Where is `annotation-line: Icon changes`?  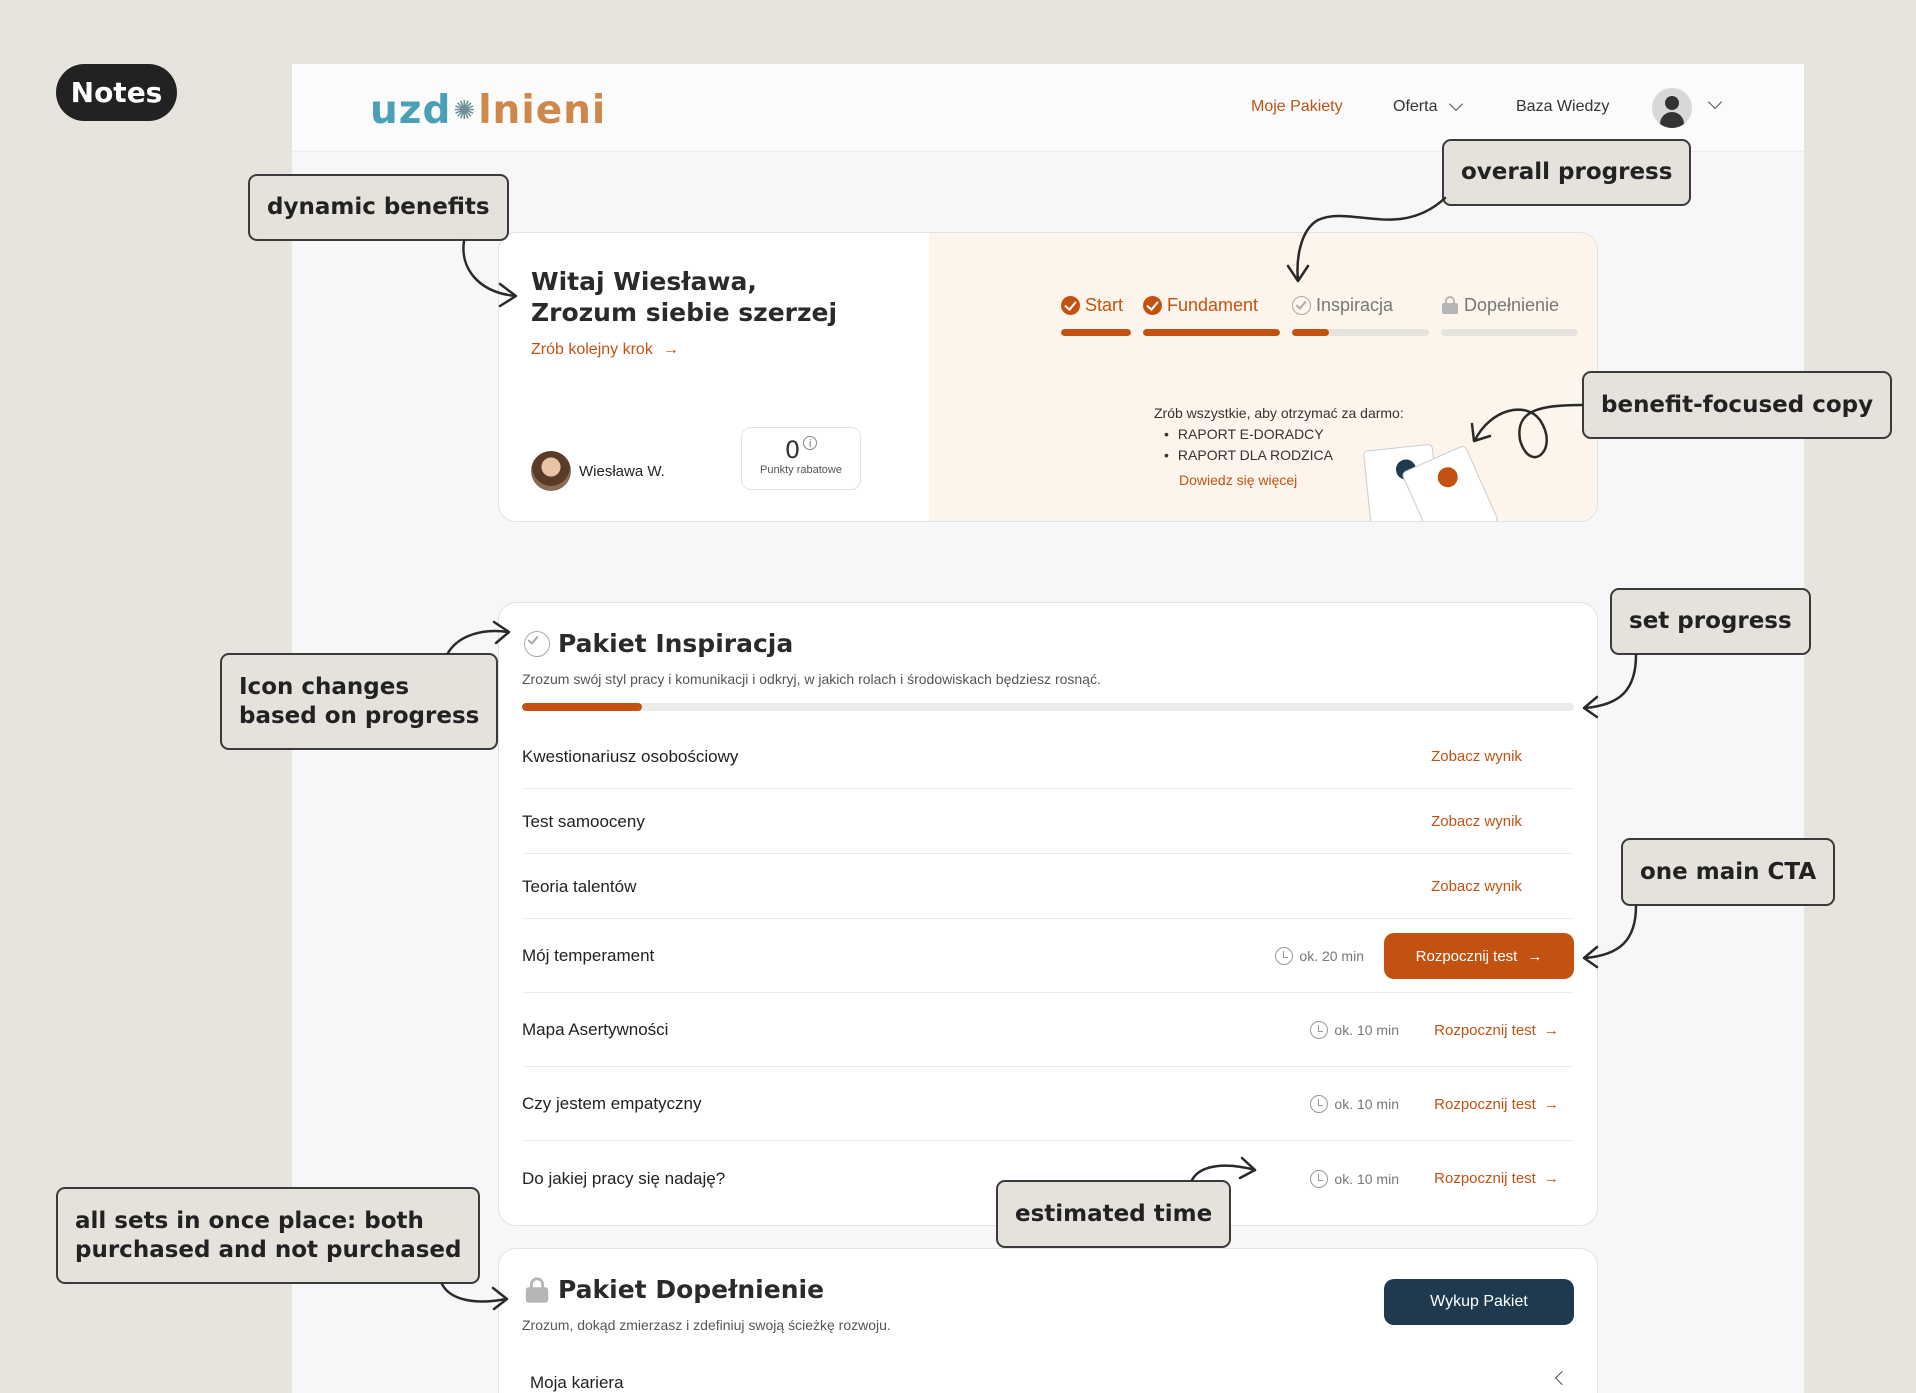
annotation-line: Icon changes is located at coordinates (324, 686).